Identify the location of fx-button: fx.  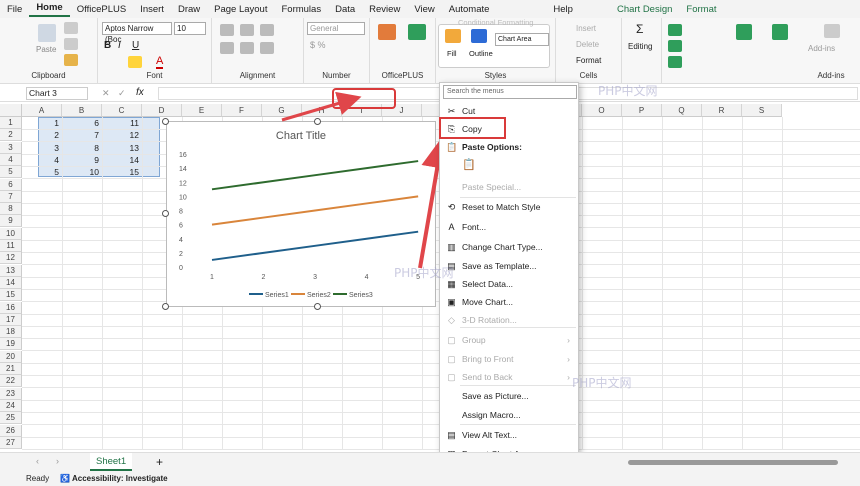
(140, 92).